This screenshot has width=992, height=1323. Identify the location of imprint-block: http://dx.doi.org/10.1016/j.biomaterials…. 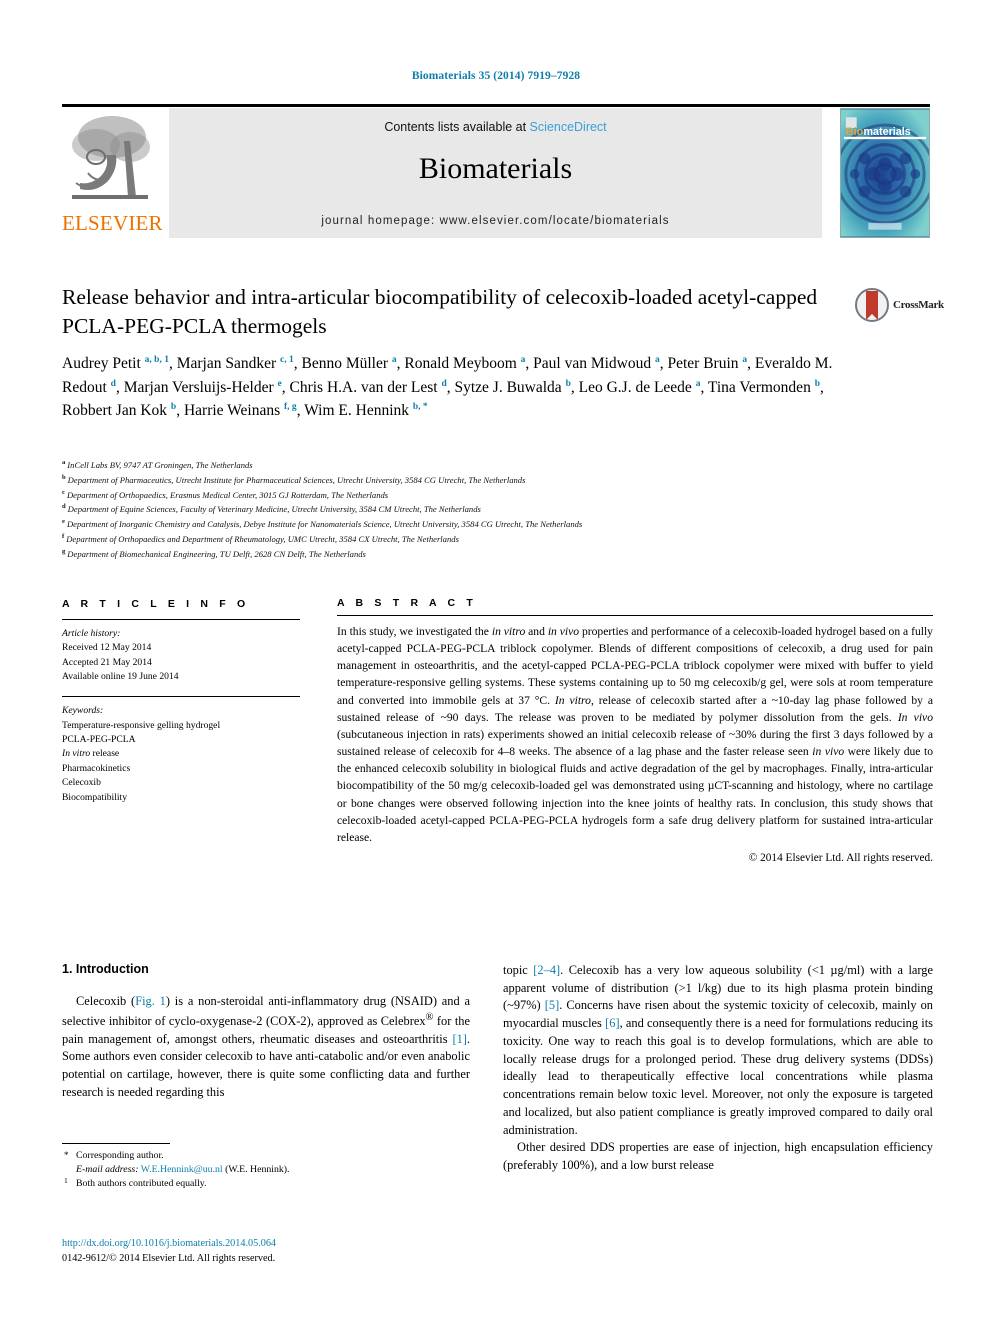
(277, 1251).